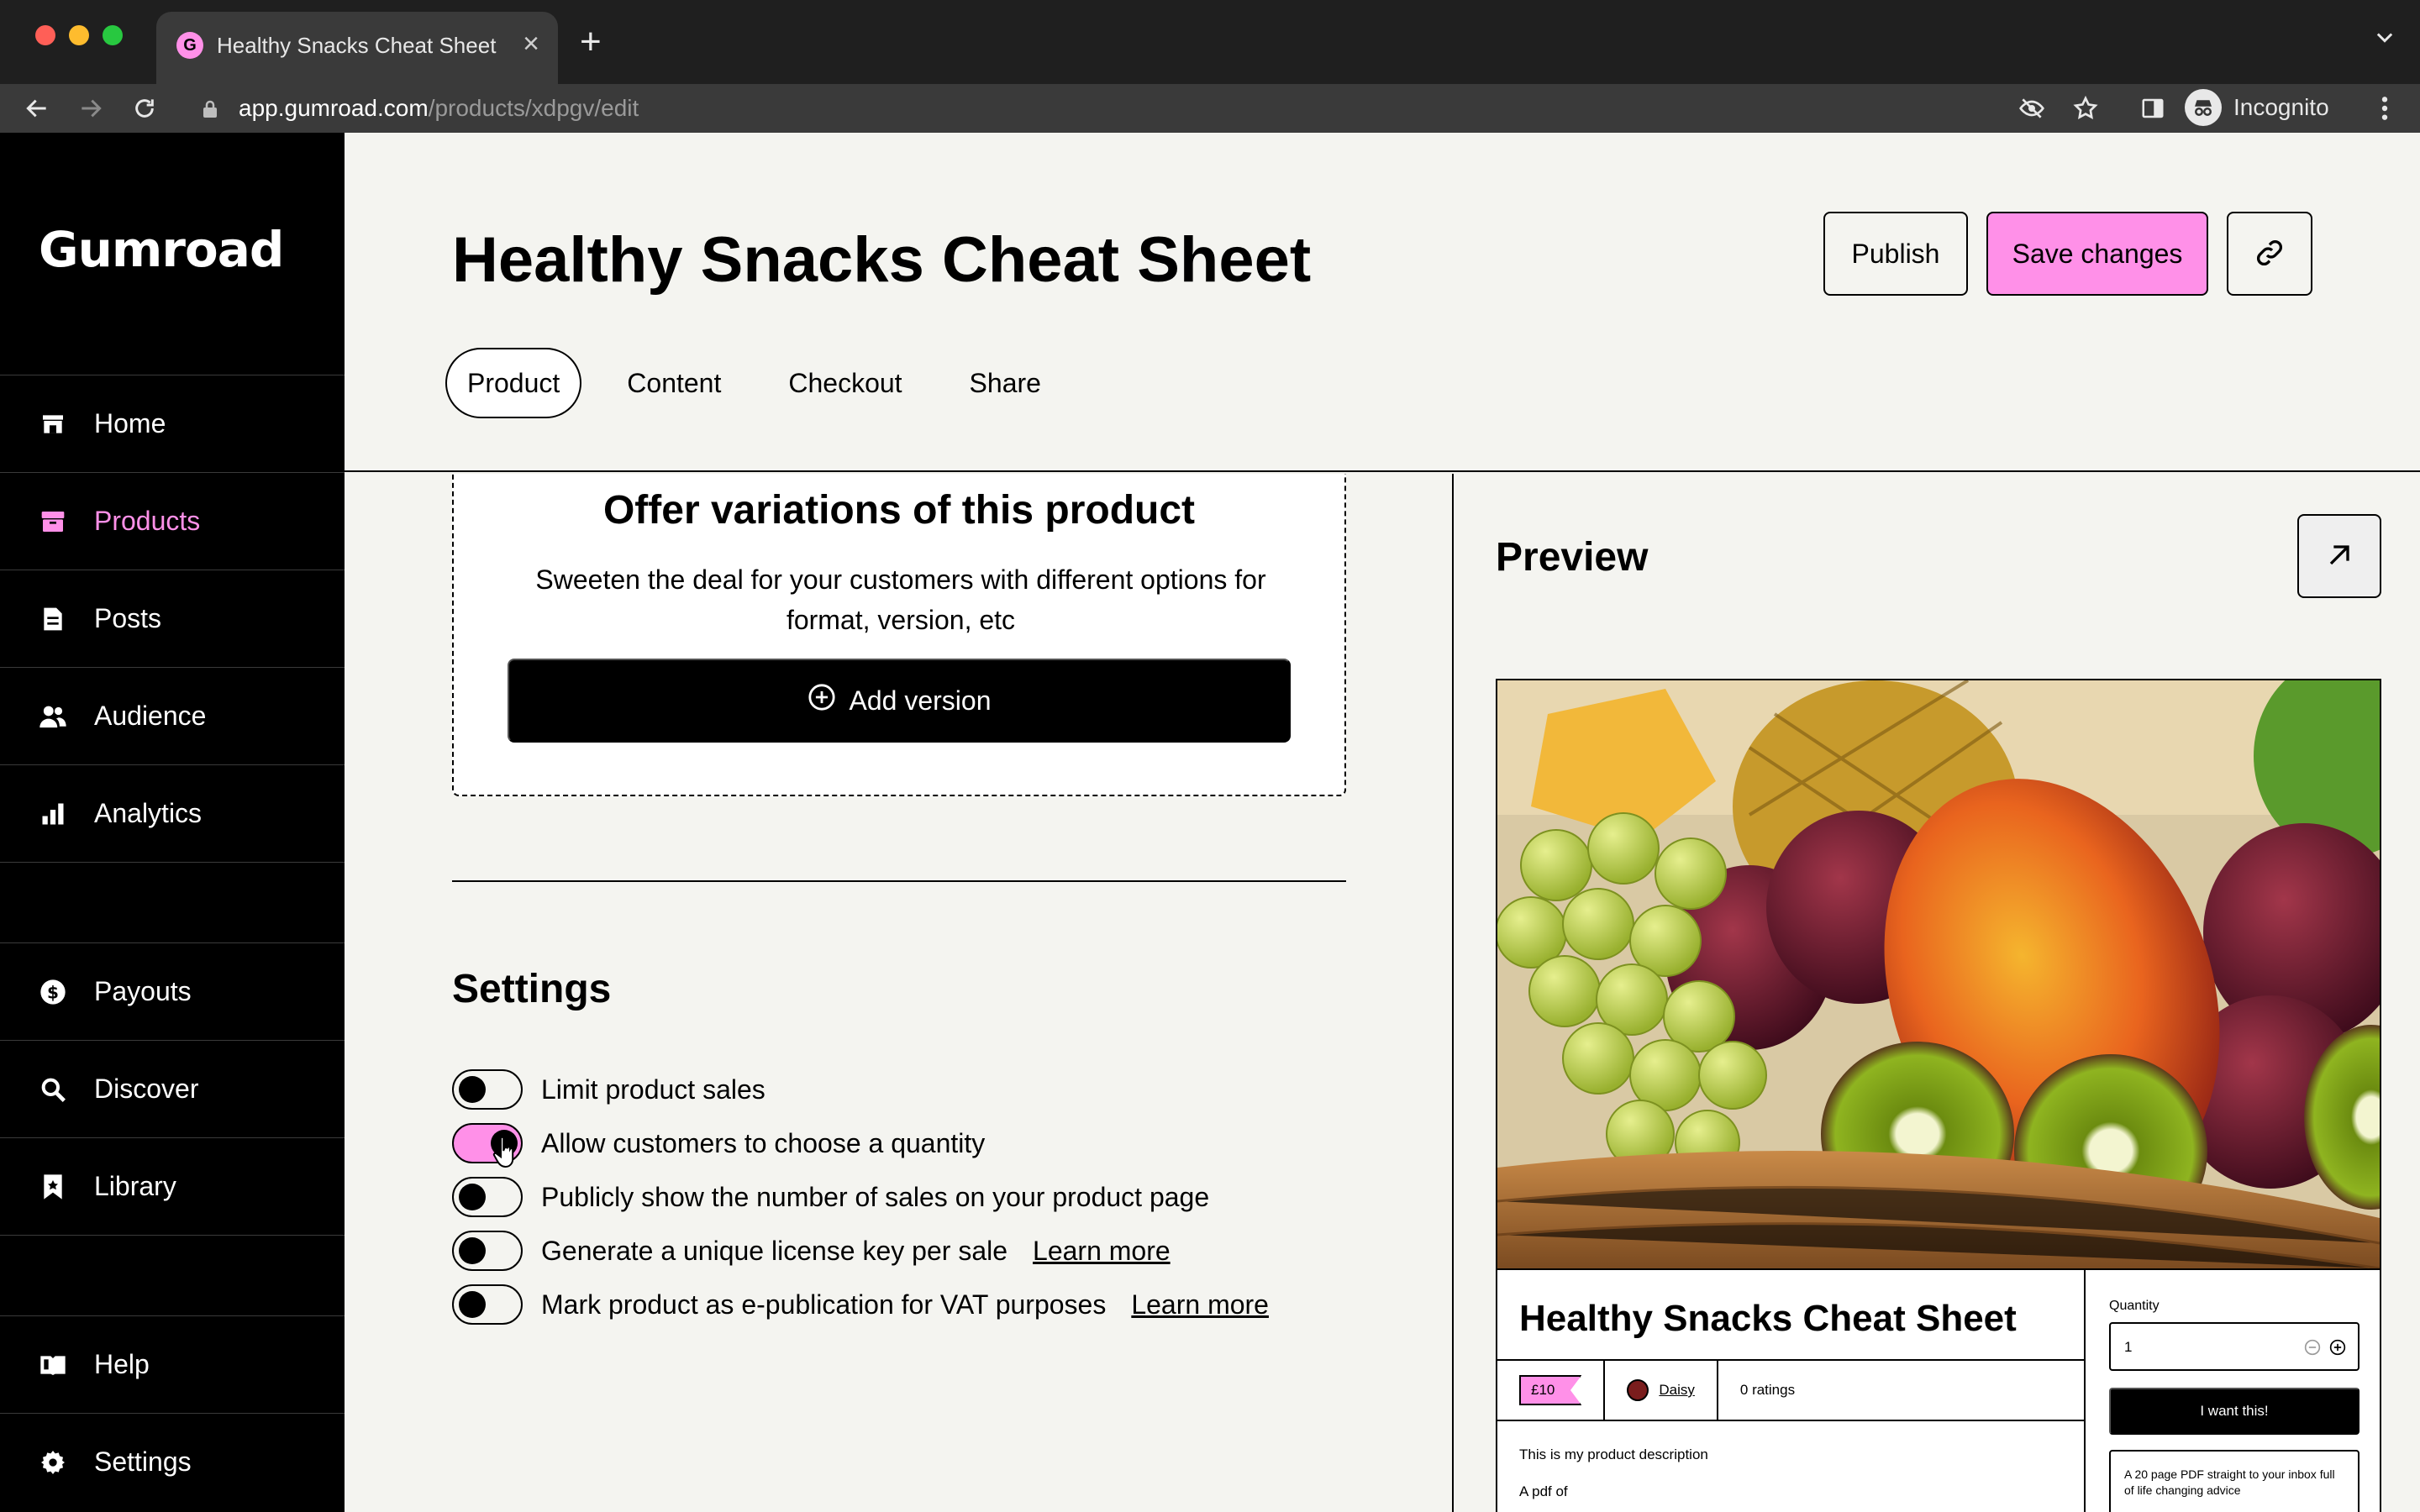  I want to click on setting-label: Limit product sales, so click(653, 1089).